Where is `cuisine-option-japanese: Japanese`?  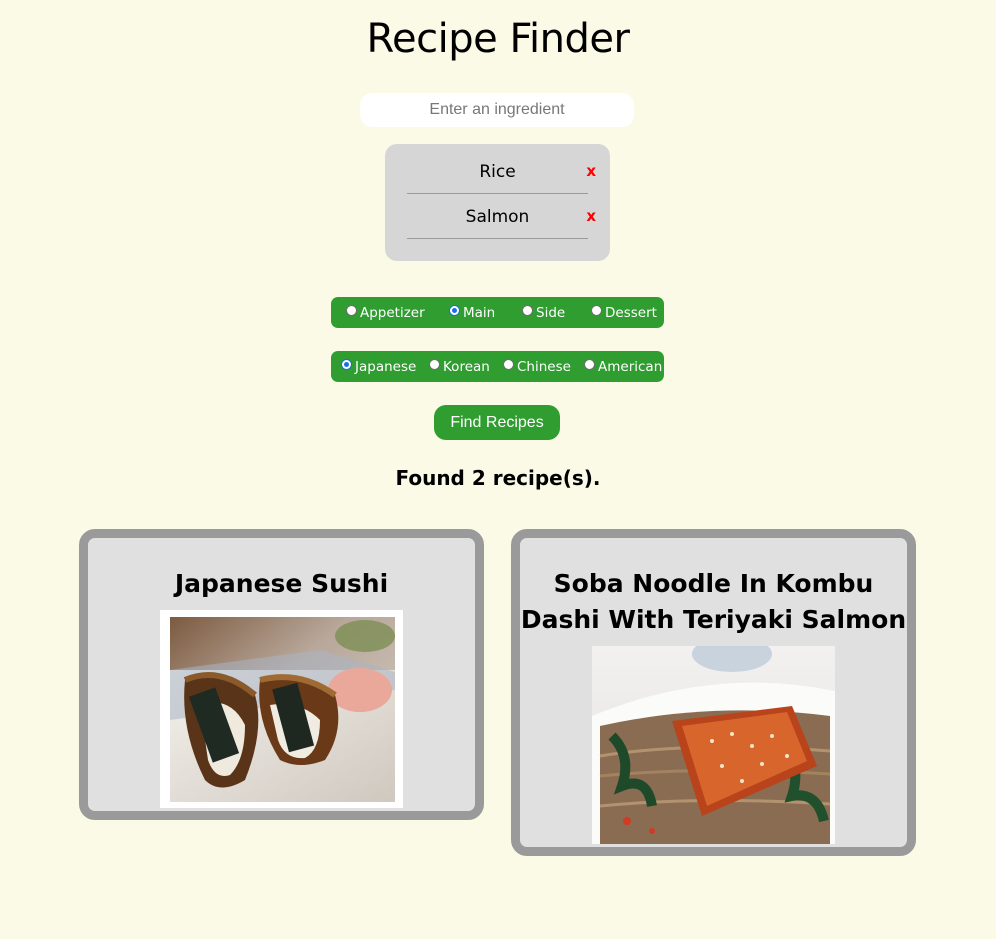 cuisine-option-japanese: Japanese is located at coordinates (378, 366).